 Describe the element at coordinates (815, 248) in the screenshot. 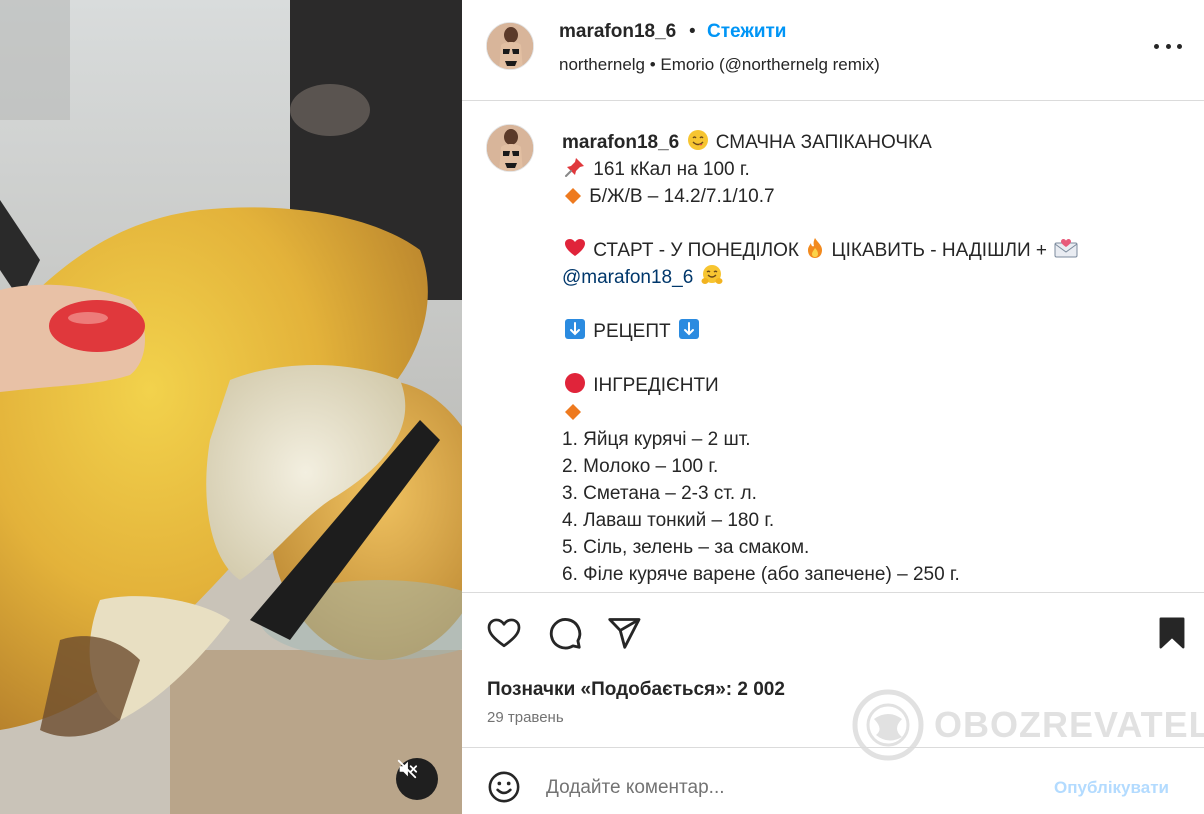

I see `fire-icon` at that location.